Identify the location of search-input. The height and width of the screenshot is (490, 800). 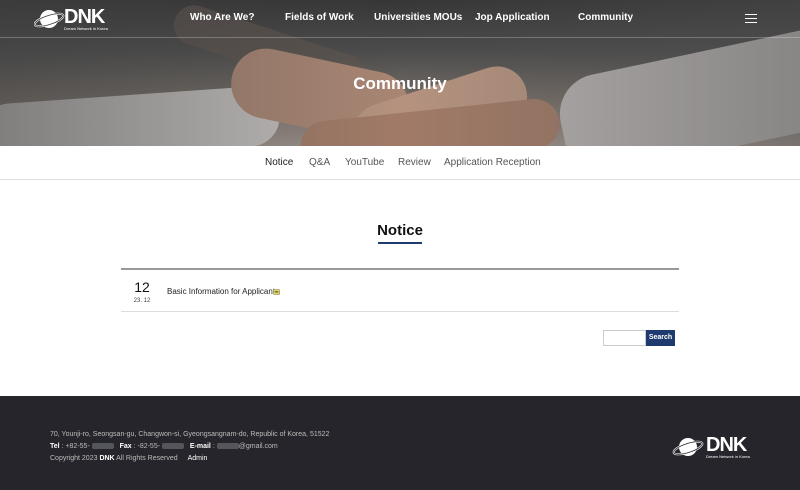
(624, 338).